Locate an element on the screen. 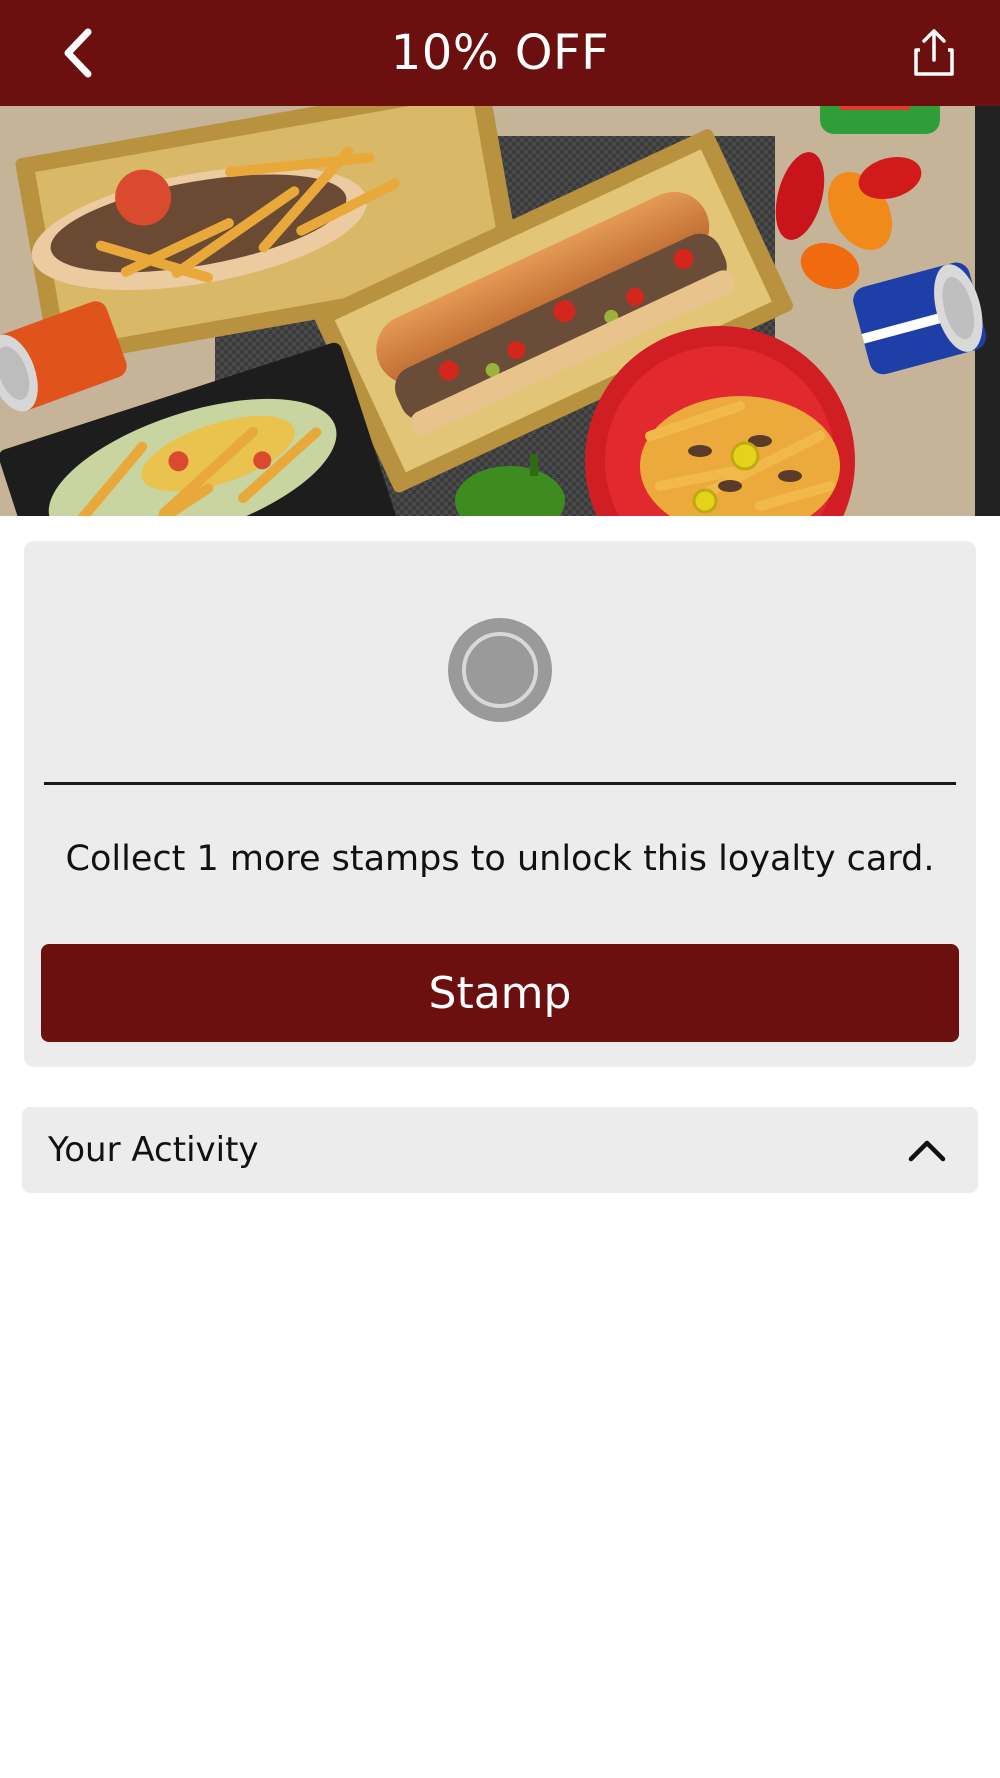 The width and height of the screenshot is (1000, 1778). app-header: 10% OFF is located at coordinates (500, 53).